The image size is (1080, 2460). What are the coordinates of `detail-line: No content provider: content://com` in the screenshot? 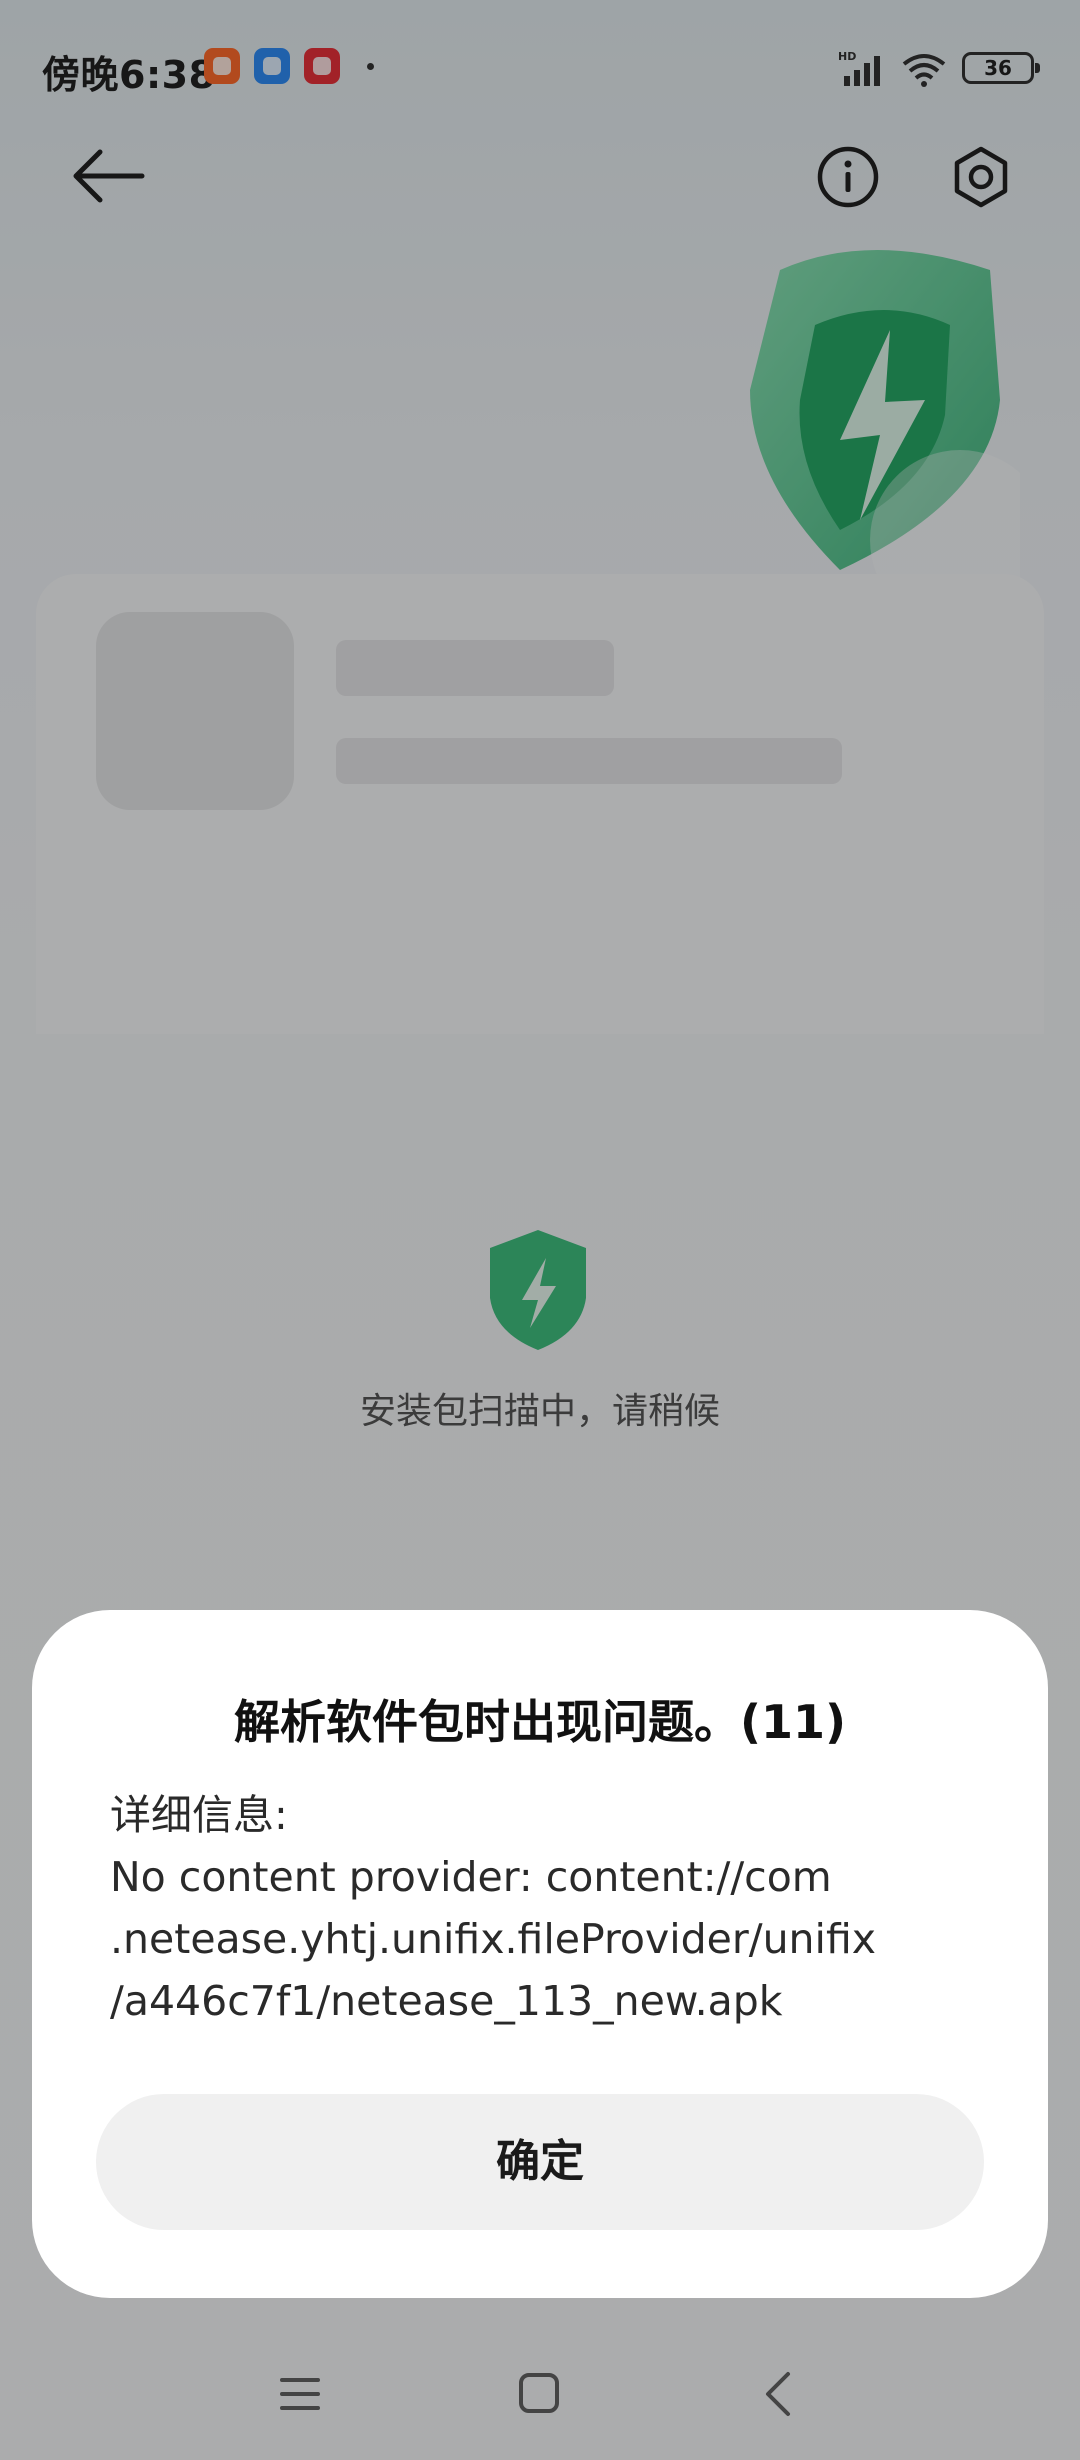 It's located at (471, 1877).